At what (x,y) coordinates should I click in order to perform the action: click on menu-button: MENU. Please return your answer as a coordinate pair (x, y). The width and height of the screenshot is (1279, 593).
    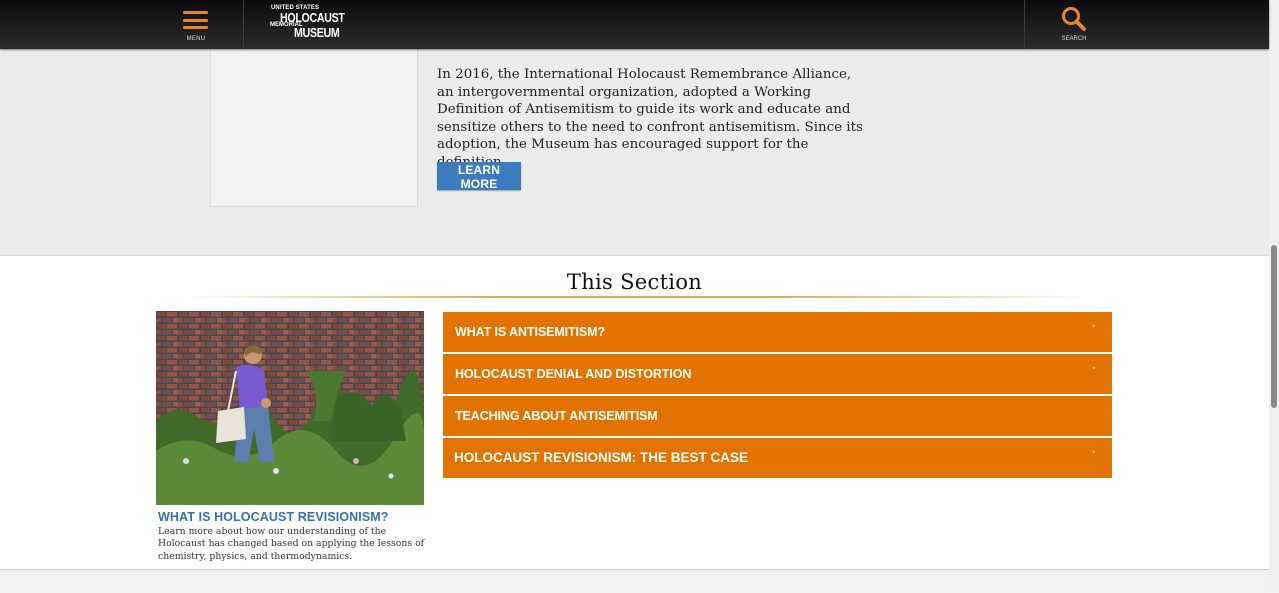
    Looking at the image, I should click on (196, 24).